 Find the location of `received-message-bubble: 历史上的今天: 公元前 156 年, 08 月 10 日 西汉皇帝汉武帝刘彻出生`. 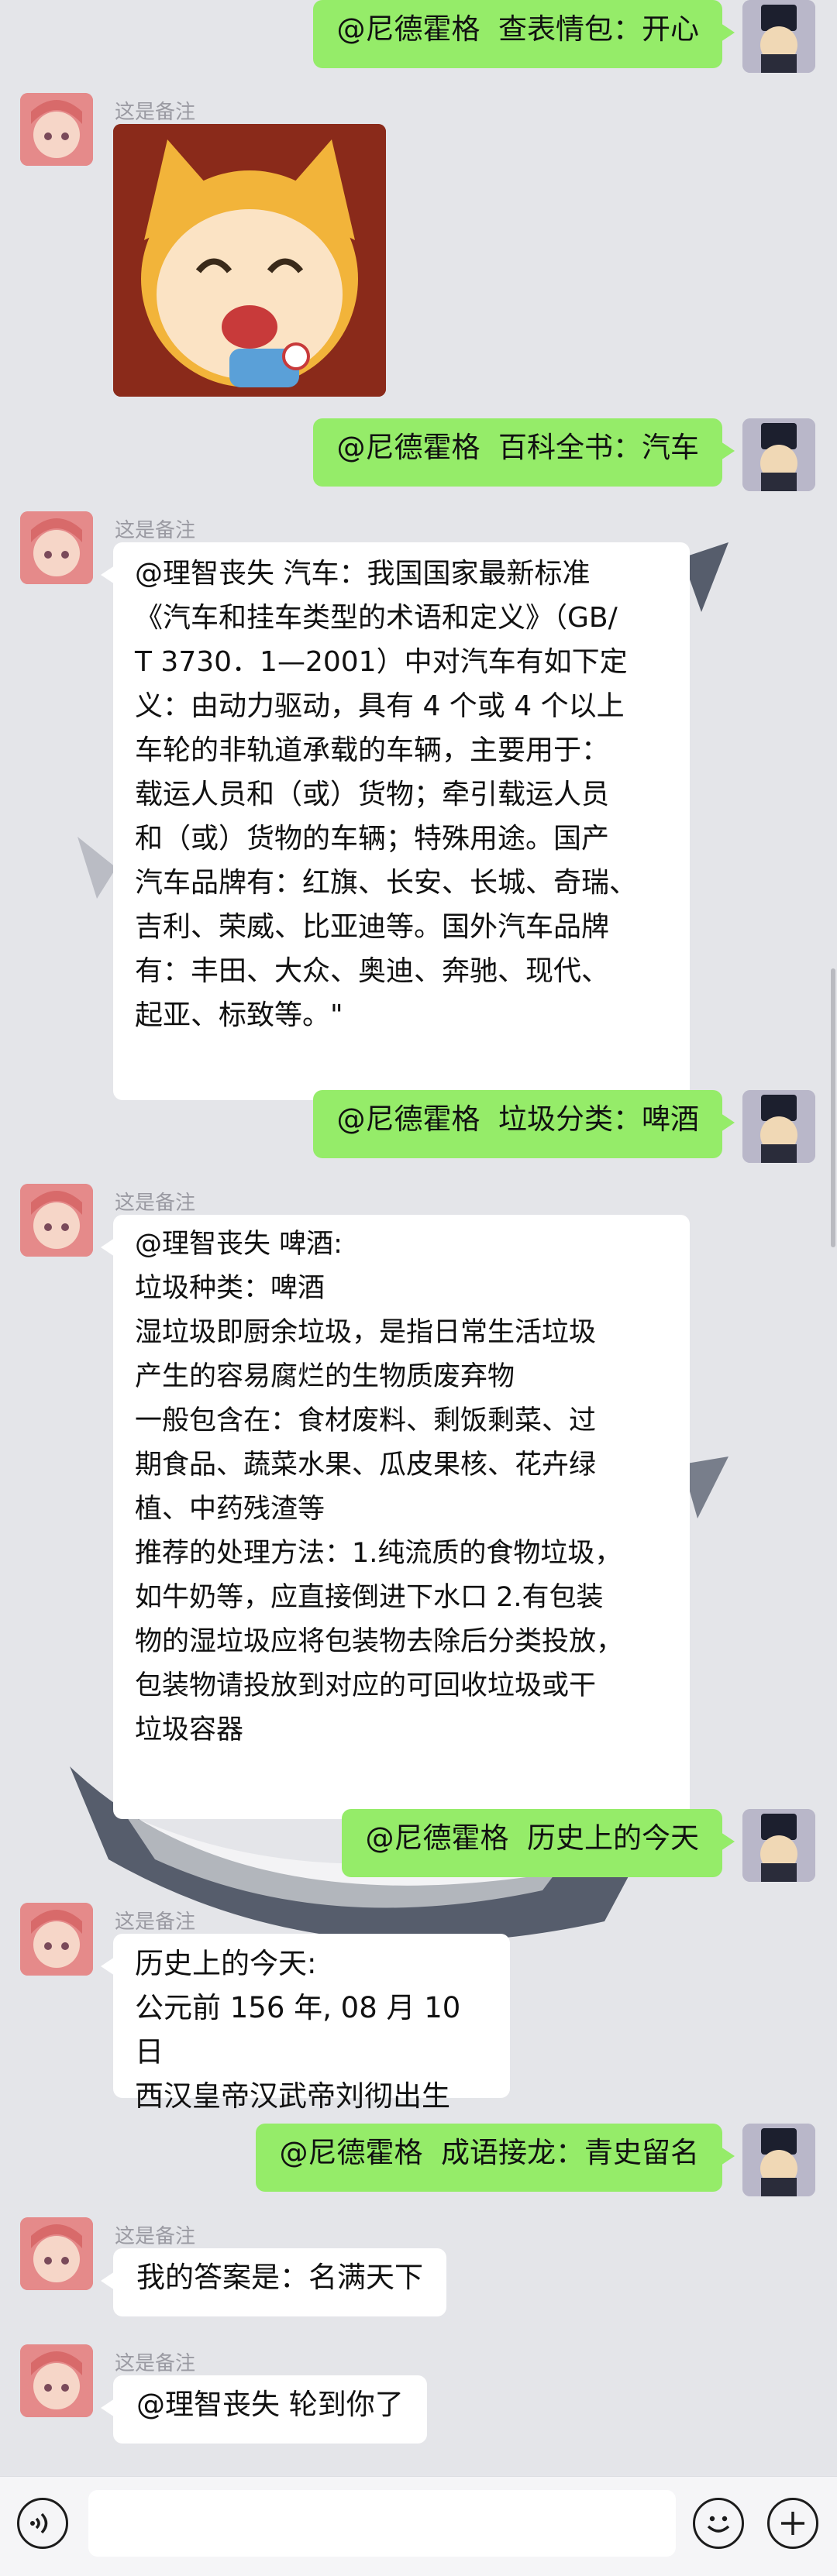

received-message-bubble: 历史上的今天: 公元前 156 年, 08 月 10 日 西汉皇帝汉武帝刘彻出生 is located at coordinates (305, 2023).